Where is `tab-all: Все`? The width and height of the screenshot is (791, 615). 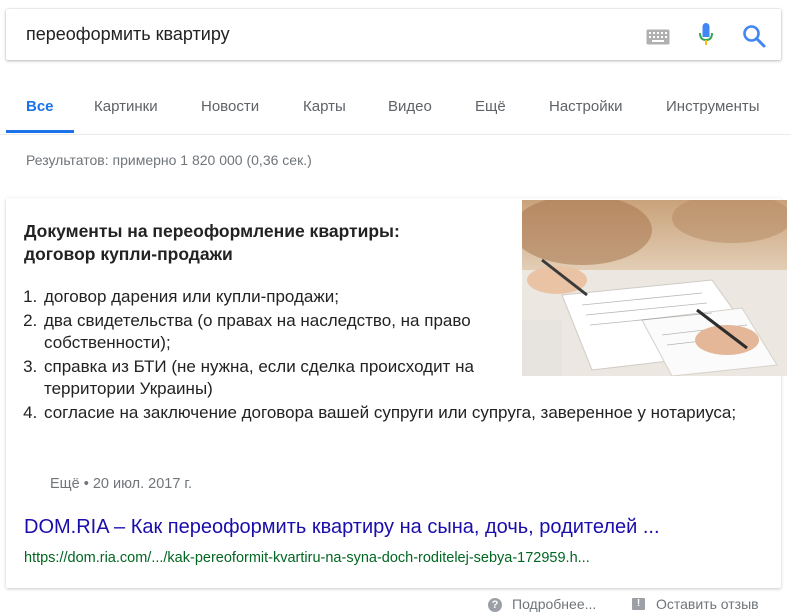 tab-all: Все is located at coordinates (40, 106).